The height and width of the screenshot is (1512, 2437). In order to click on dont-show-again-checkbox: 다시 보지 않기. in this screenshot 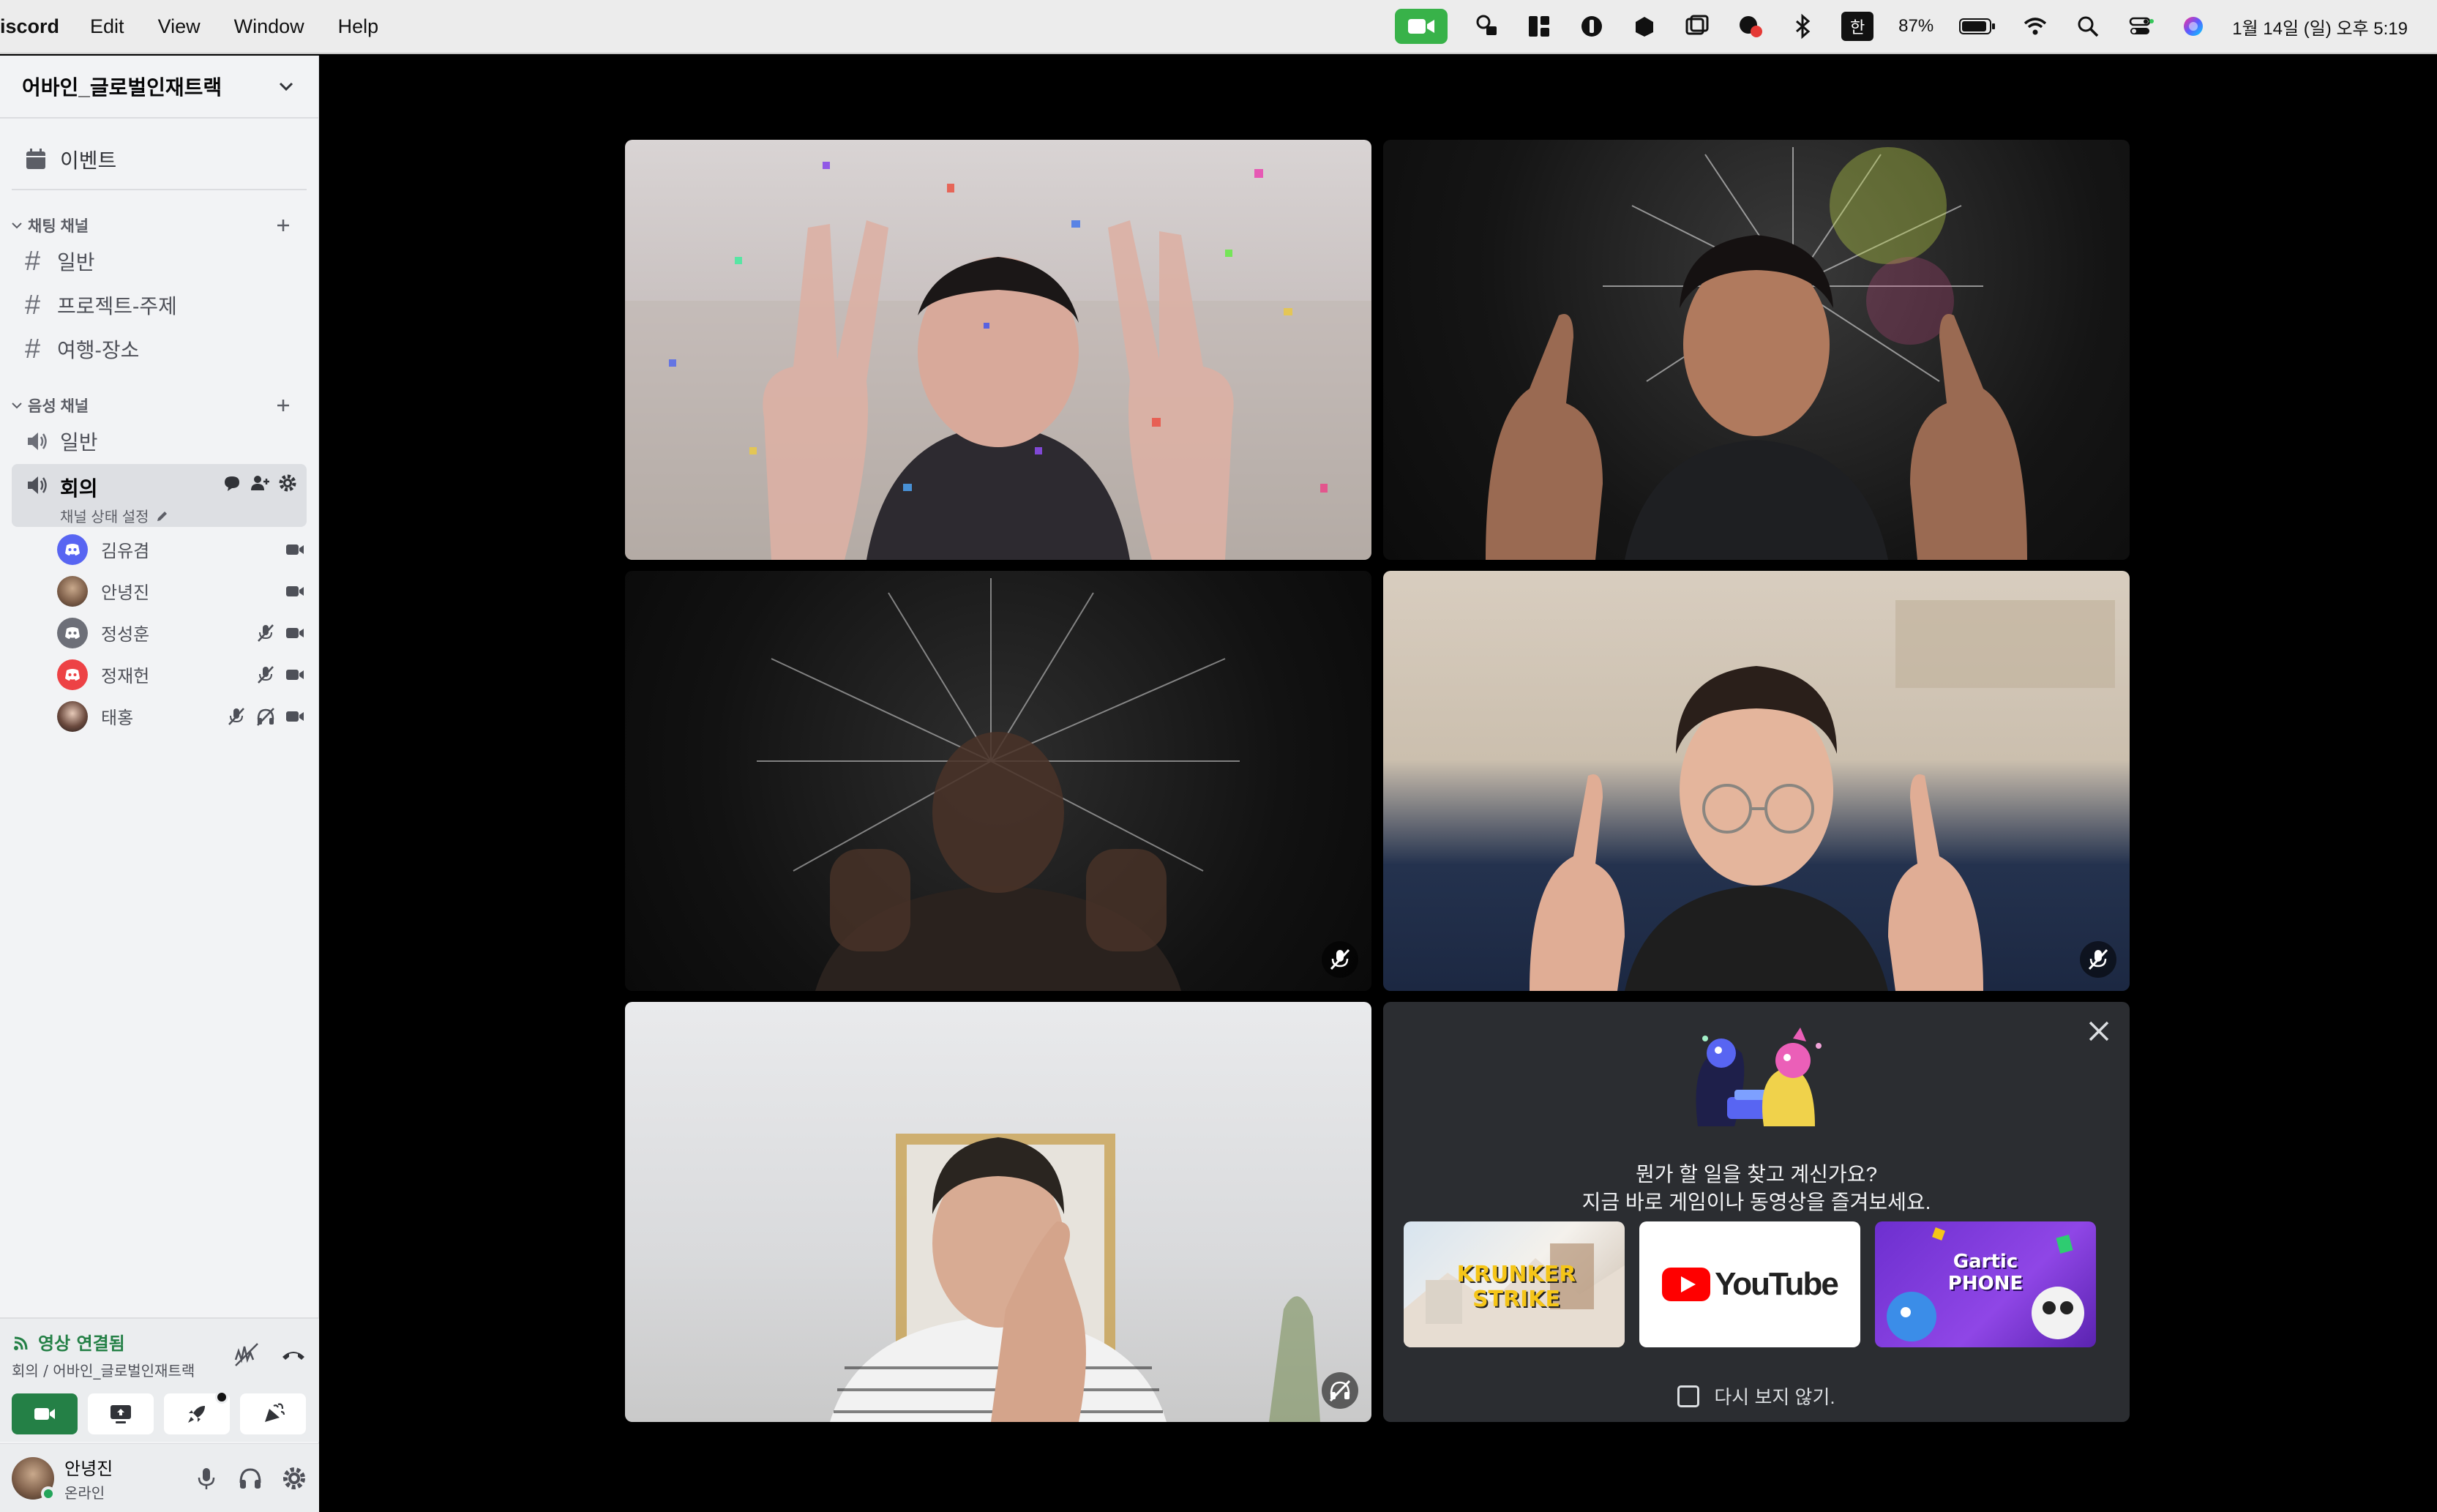, I will do `click(1756, 1396)`.